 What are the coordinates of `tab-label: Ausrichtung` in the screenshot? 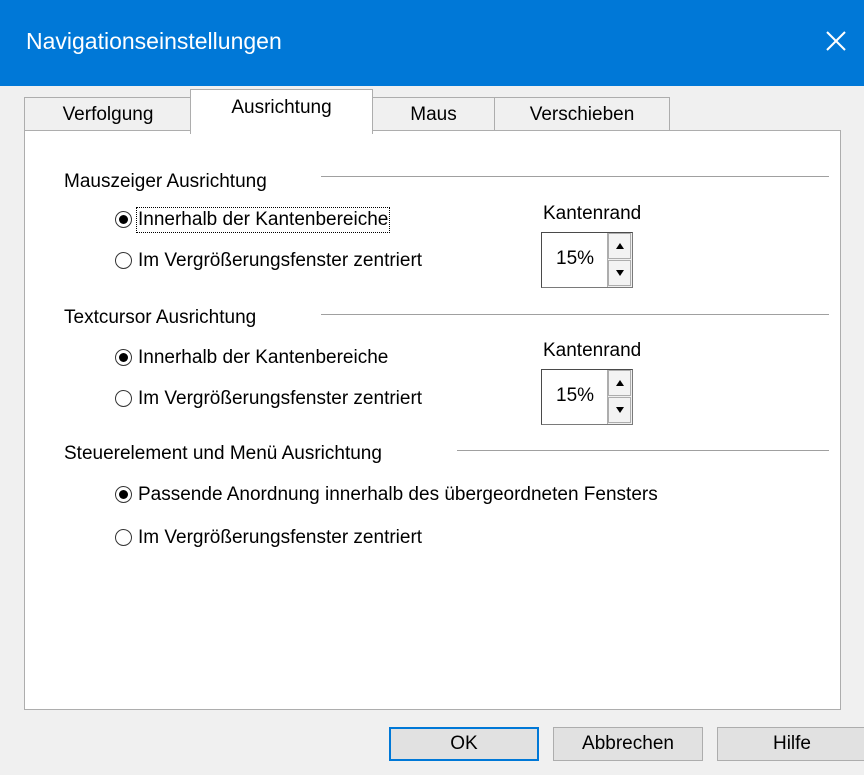 It's located at (281, 107).